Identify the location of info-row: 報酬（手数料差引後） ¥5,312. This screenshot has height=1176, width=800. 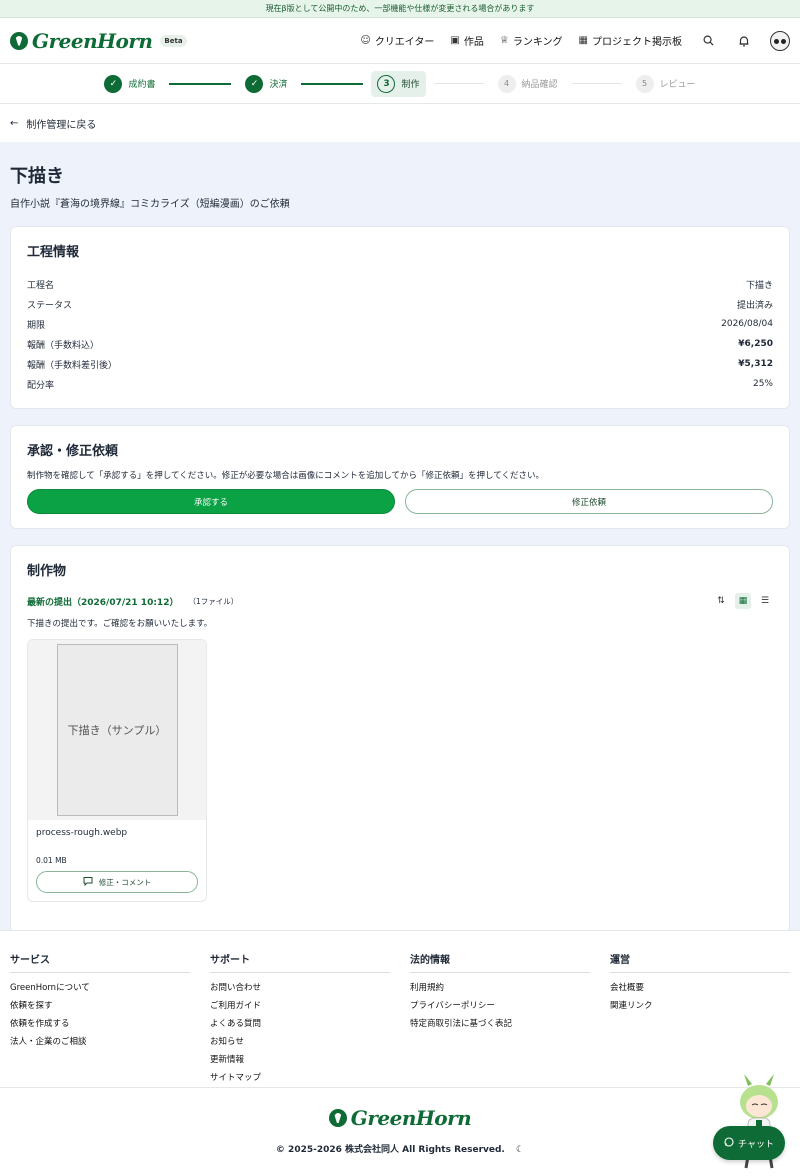
(400, 364).